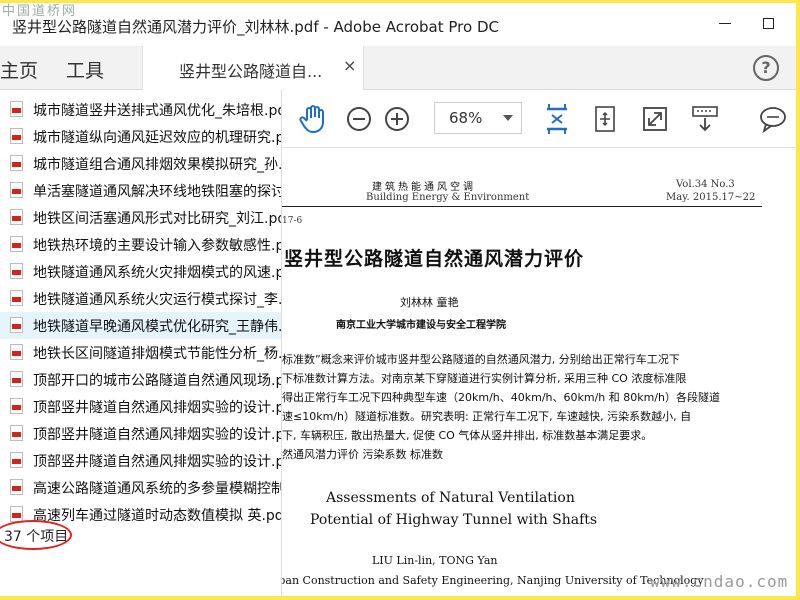 The height and width of the screenshot is (600, 800). I want to click on frame-border-bottom, so click(400, 598).